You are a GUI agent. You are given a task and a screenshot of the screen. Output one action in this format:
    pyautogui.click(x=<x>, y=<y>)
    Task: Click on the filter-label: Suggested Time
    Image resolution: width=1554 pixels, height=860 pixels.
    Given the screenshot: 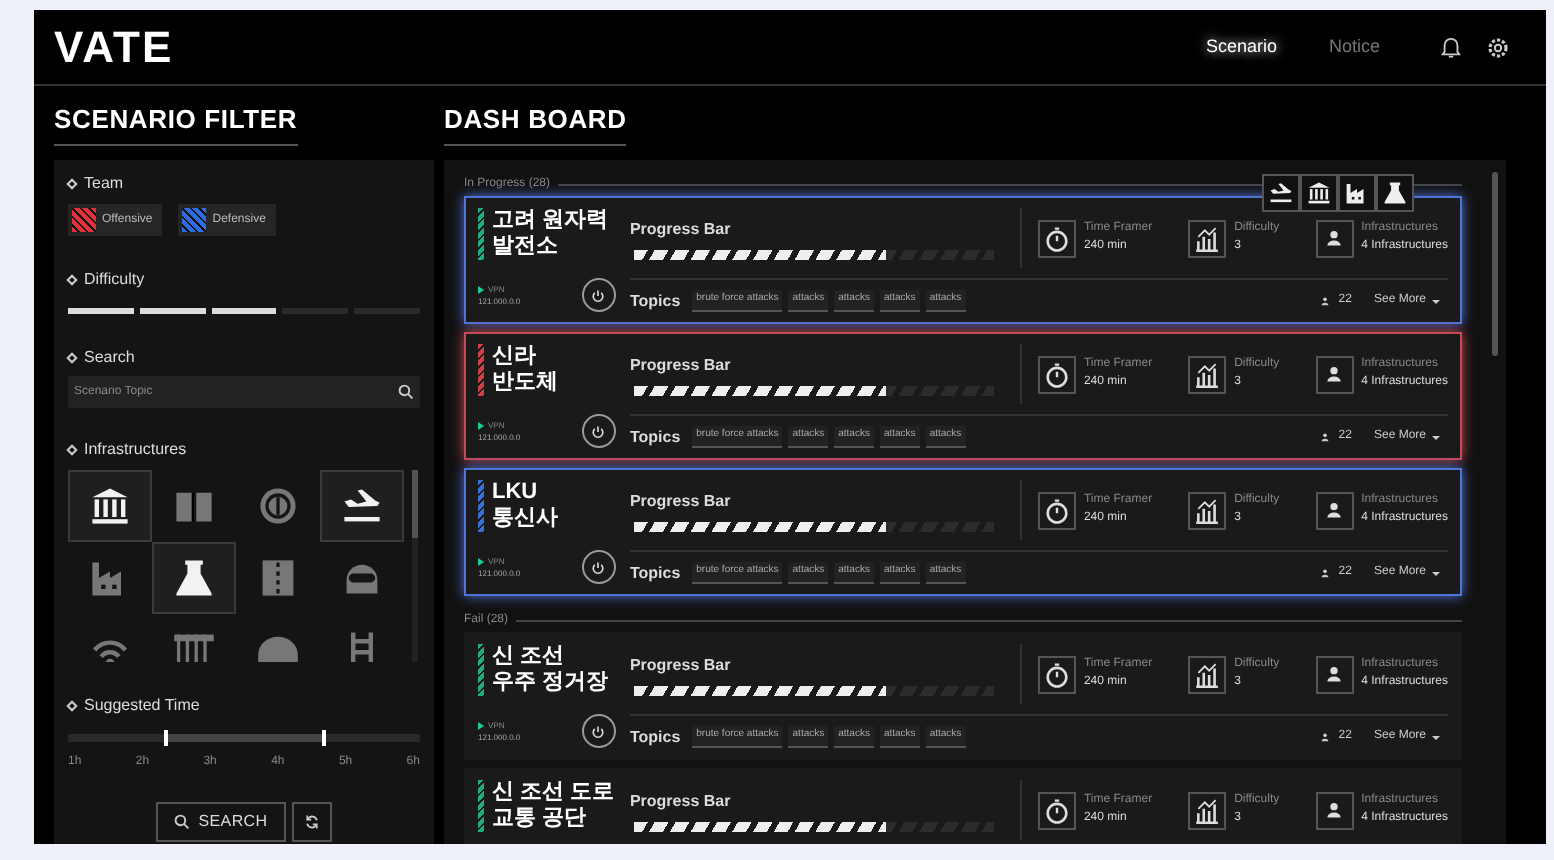 What is the action you would take?
    pyautogui.click(x=142, y=706)
    